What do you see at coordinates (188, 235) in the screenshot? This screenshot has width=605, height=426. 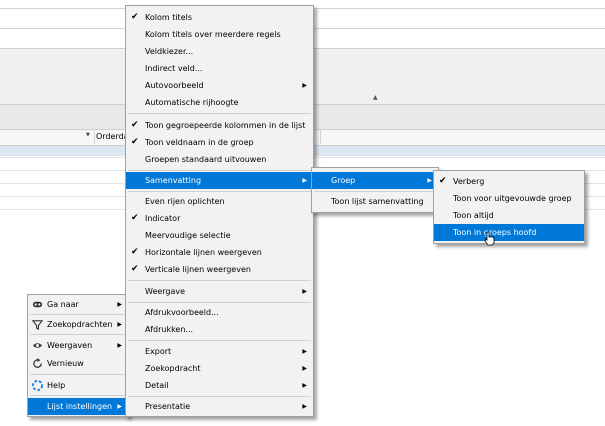 I see `menu-item-label: Meervoudige selectie` at bounding box center [188, 235].